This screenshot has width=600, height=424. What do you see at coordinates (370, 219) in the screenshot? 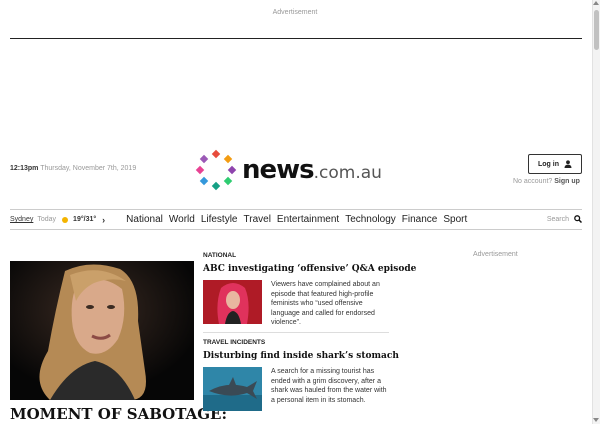
I see `nav-item-technology: Technology` at bounding box center [370, 219].